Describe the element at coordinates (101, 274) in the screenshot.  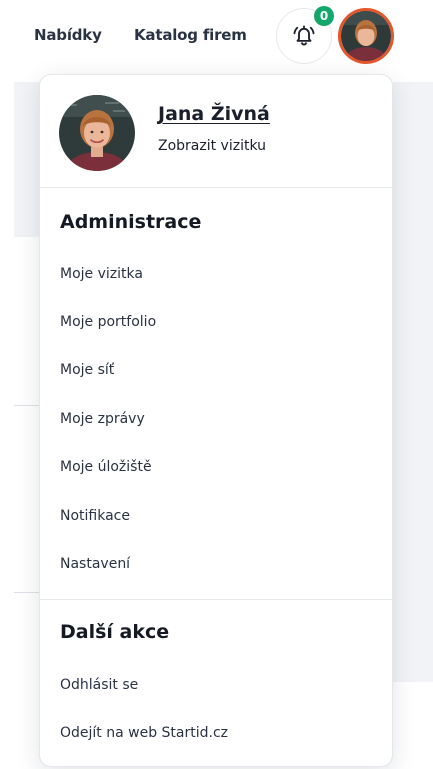
I see `menu-item-my-card: Moje vizitka` at that location.